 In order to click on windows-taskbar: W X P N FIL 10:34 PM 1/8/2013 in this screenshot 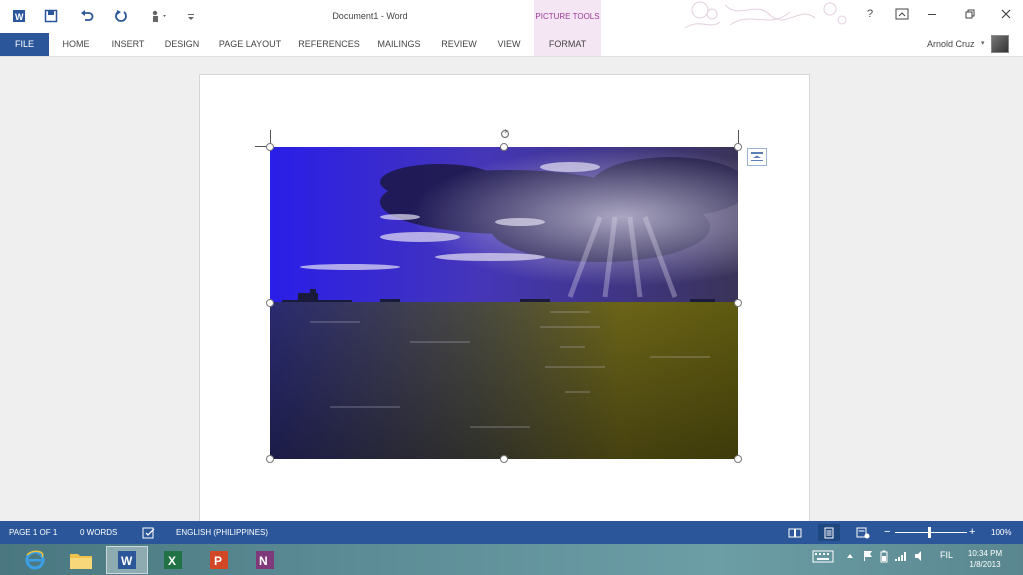, I will do `click(511, 559)`.